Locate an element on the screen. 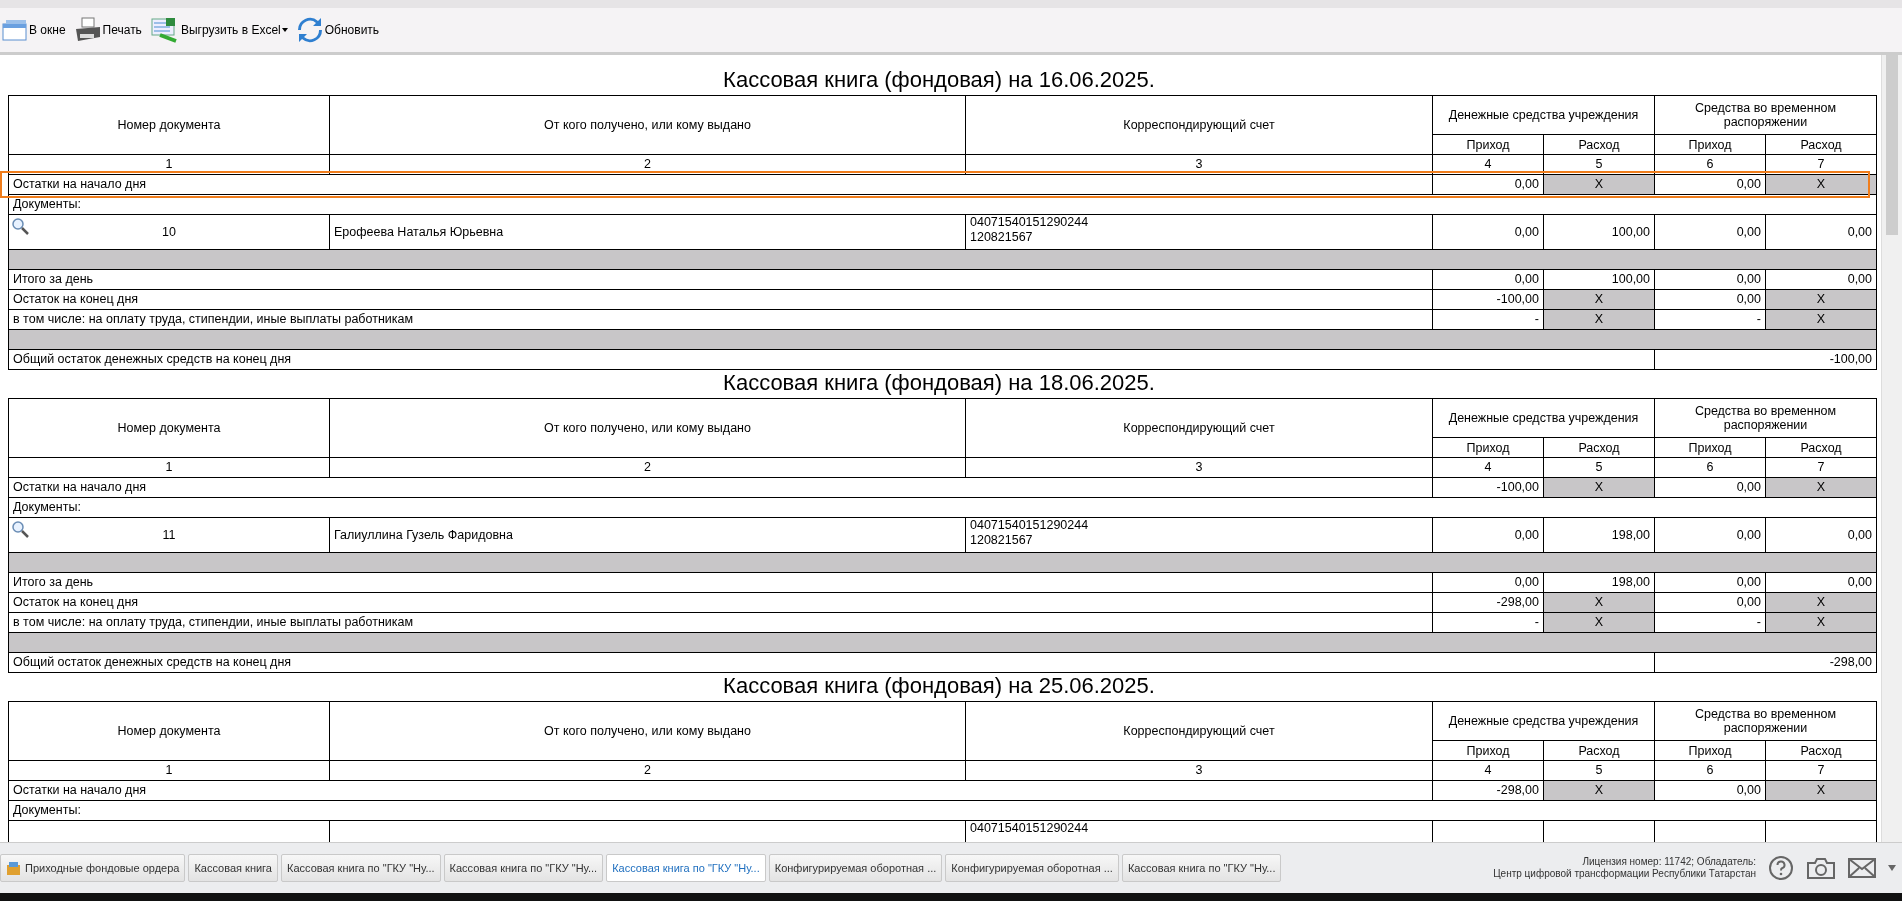 This screenshot has height=901, width=1902. table-cell: 10 is located at coordinates (169, 231).